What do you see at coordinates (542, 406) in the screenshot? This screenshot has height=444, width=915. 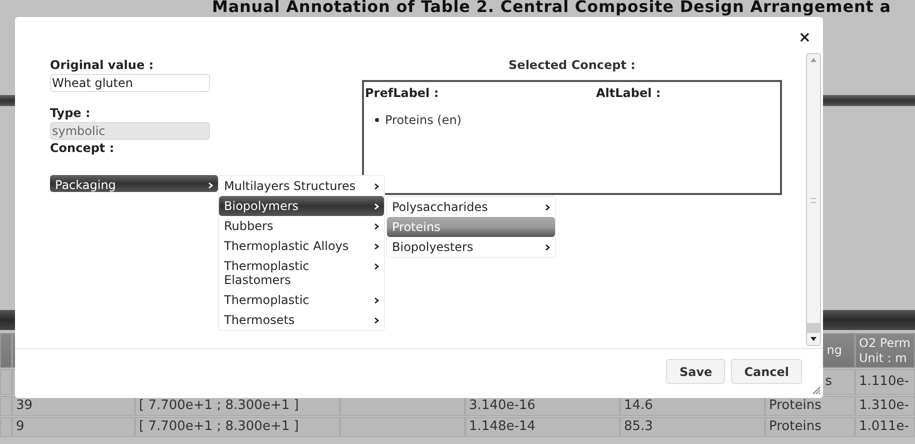 I see `table-cell: 3.140e-16` at bounding box center [542, 406].